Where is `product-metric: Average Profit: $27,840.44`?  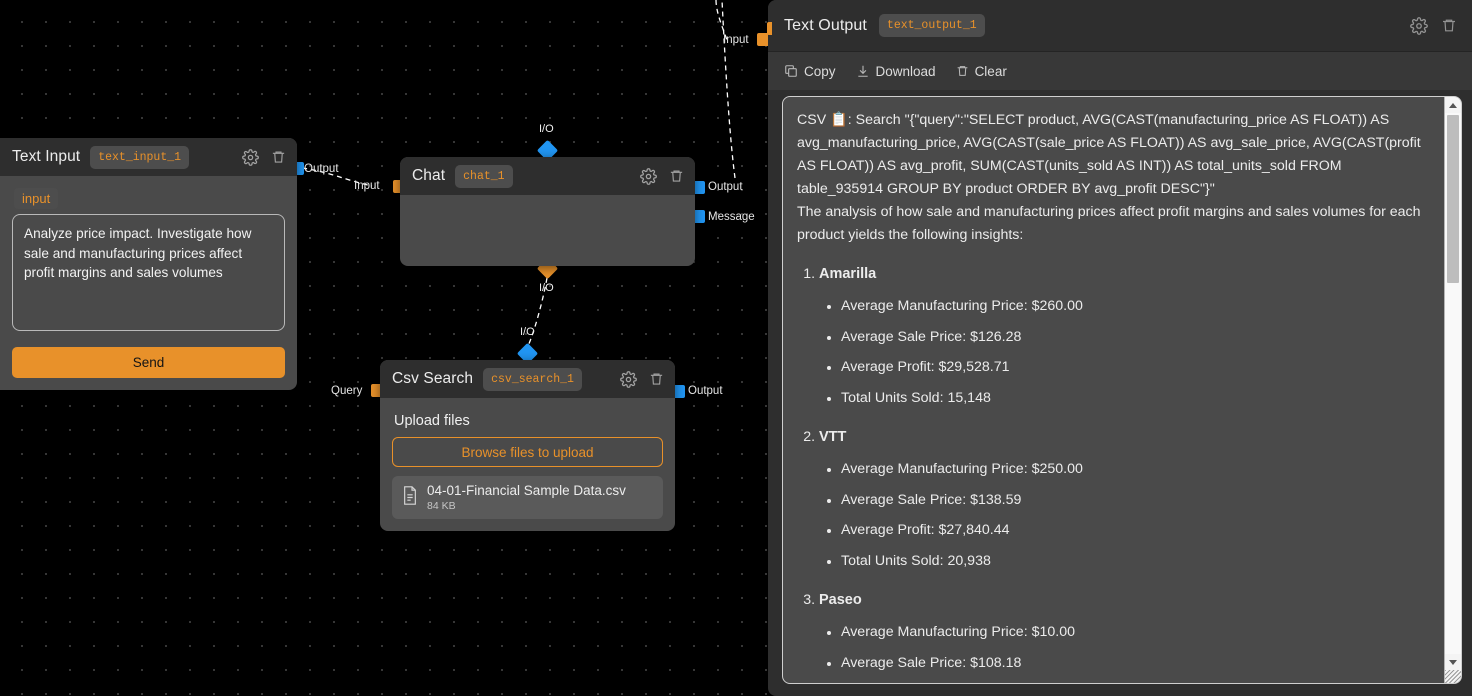 product-metric: Average Profit: $27,840.44 is located at coordinates (1135, 530).